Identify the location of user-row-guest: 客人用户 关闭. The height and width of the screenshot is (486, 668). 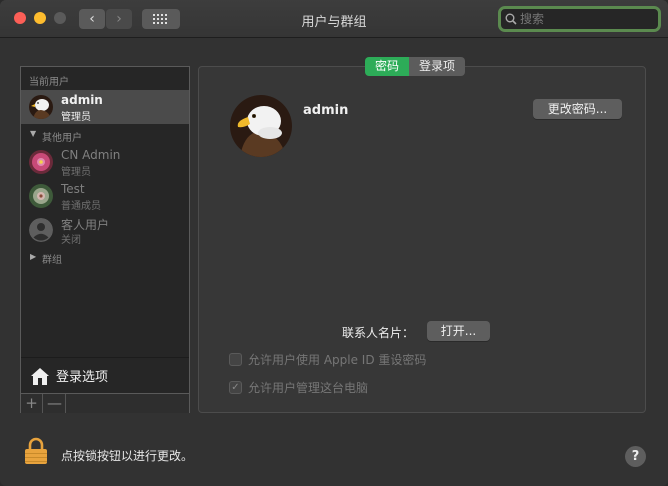
(105, 230).